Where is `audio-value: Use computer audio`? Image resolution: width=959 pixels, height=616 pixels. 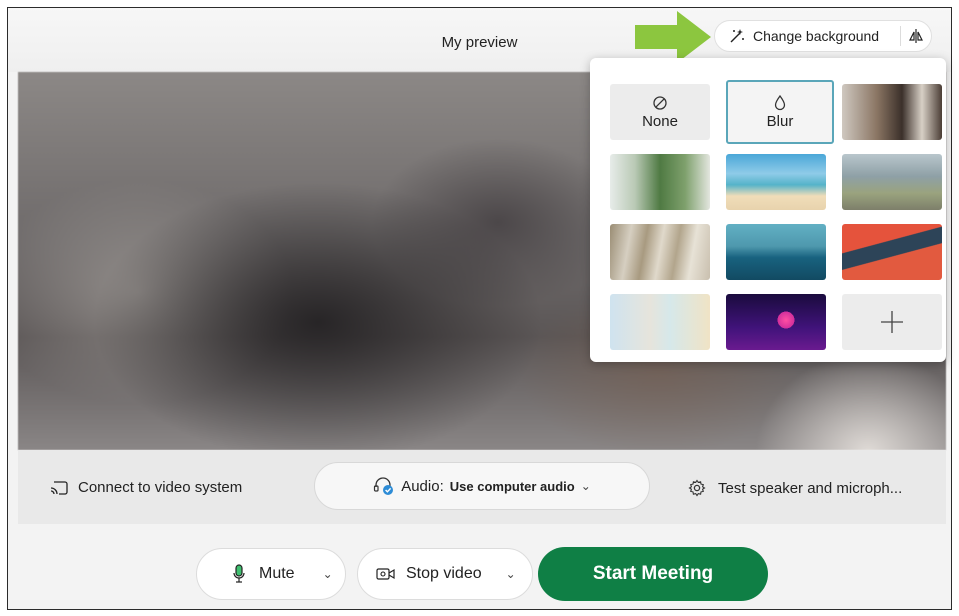
audio-value: Use computer audio is located at coordinates (512, 486).